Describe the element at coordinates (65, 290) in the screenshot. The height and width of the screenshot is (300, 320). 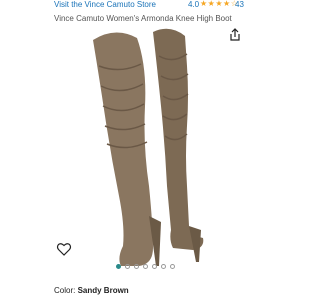
I see `color-label: Color:` at that location.